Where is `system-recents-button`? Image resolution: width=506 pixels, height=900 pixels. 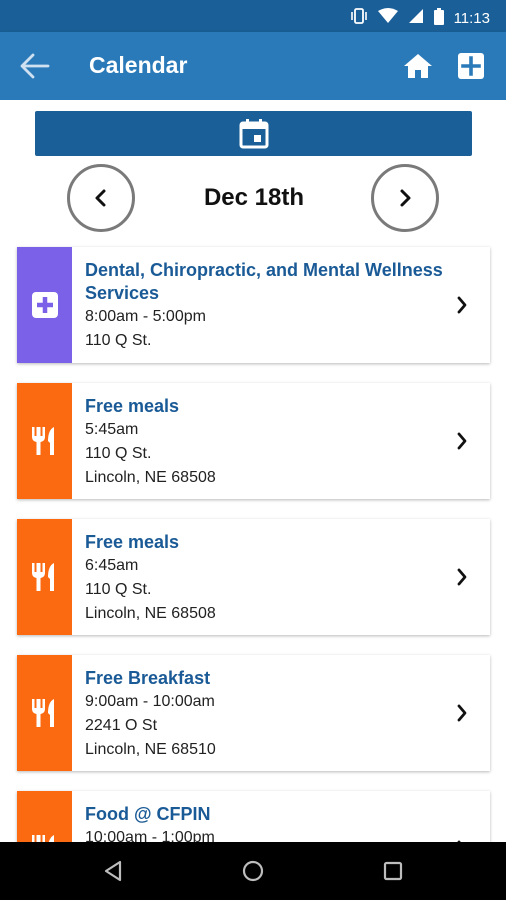 system-recents-button is located at coordinates (393, 871).